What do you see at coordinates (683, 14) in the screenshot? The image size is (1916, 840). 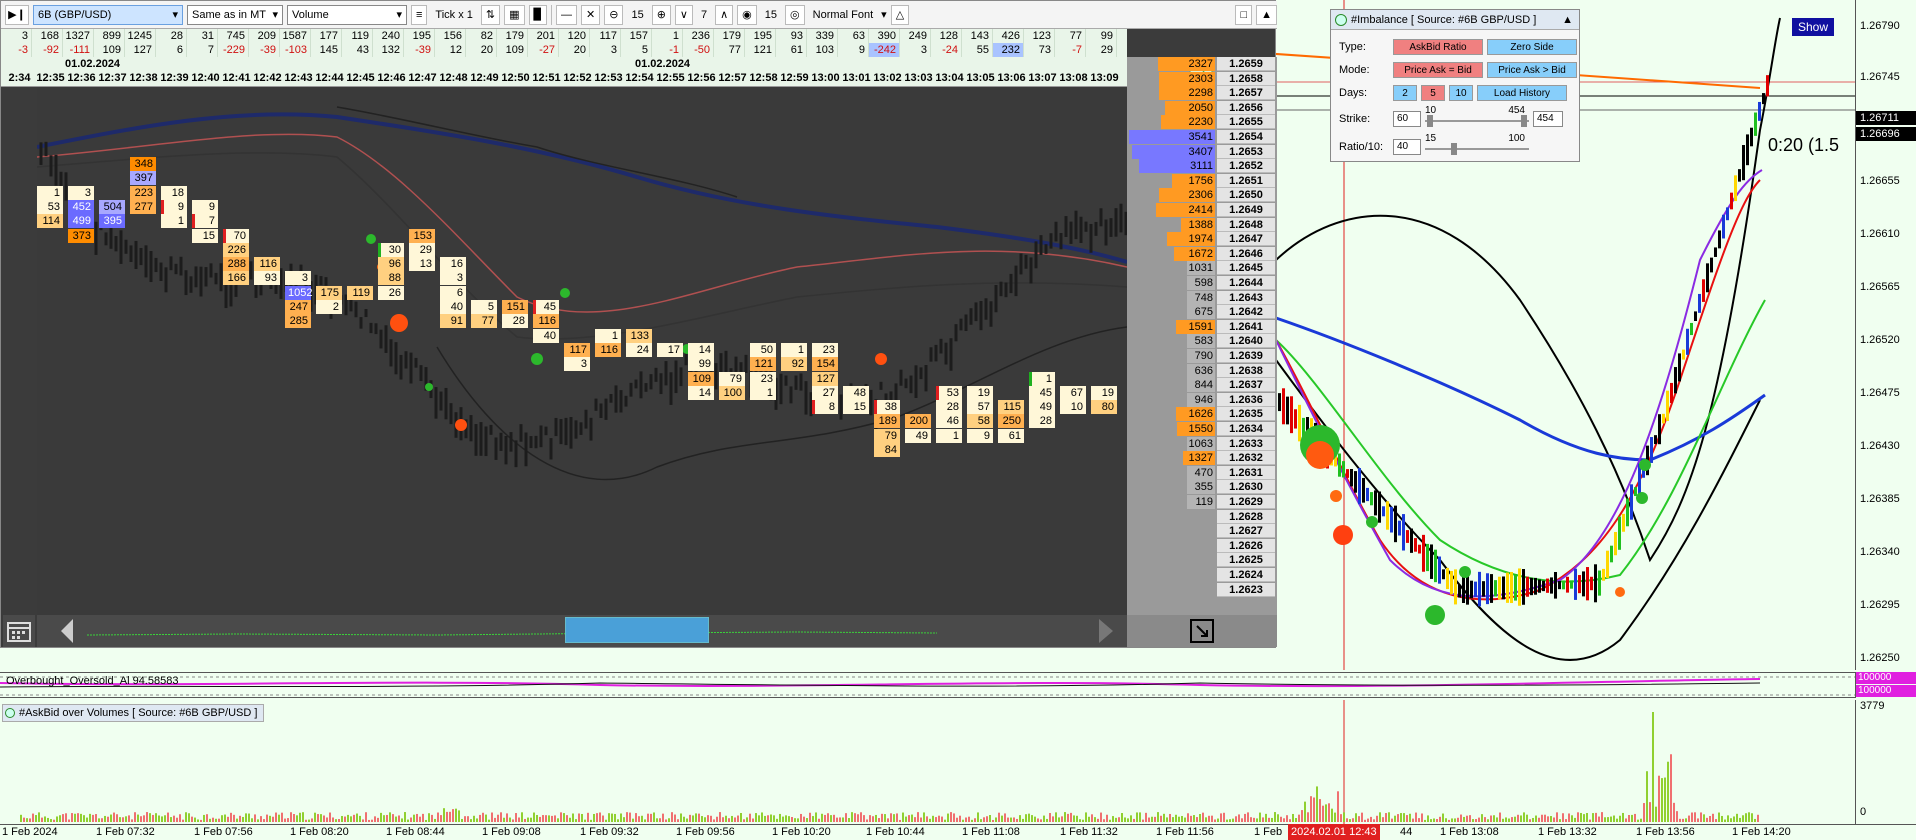 I see `depth-down-icon: ∨` at bounding box center [683, 14].